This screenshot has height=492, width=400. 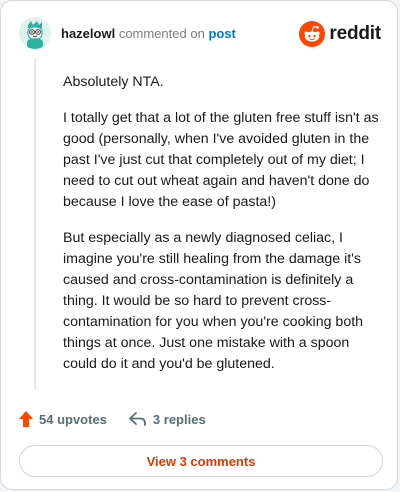 What do you see at coordinates (179, 419) in the screenshot?
I see `replies-count: 3 replies` at bounding box center [179, 419].